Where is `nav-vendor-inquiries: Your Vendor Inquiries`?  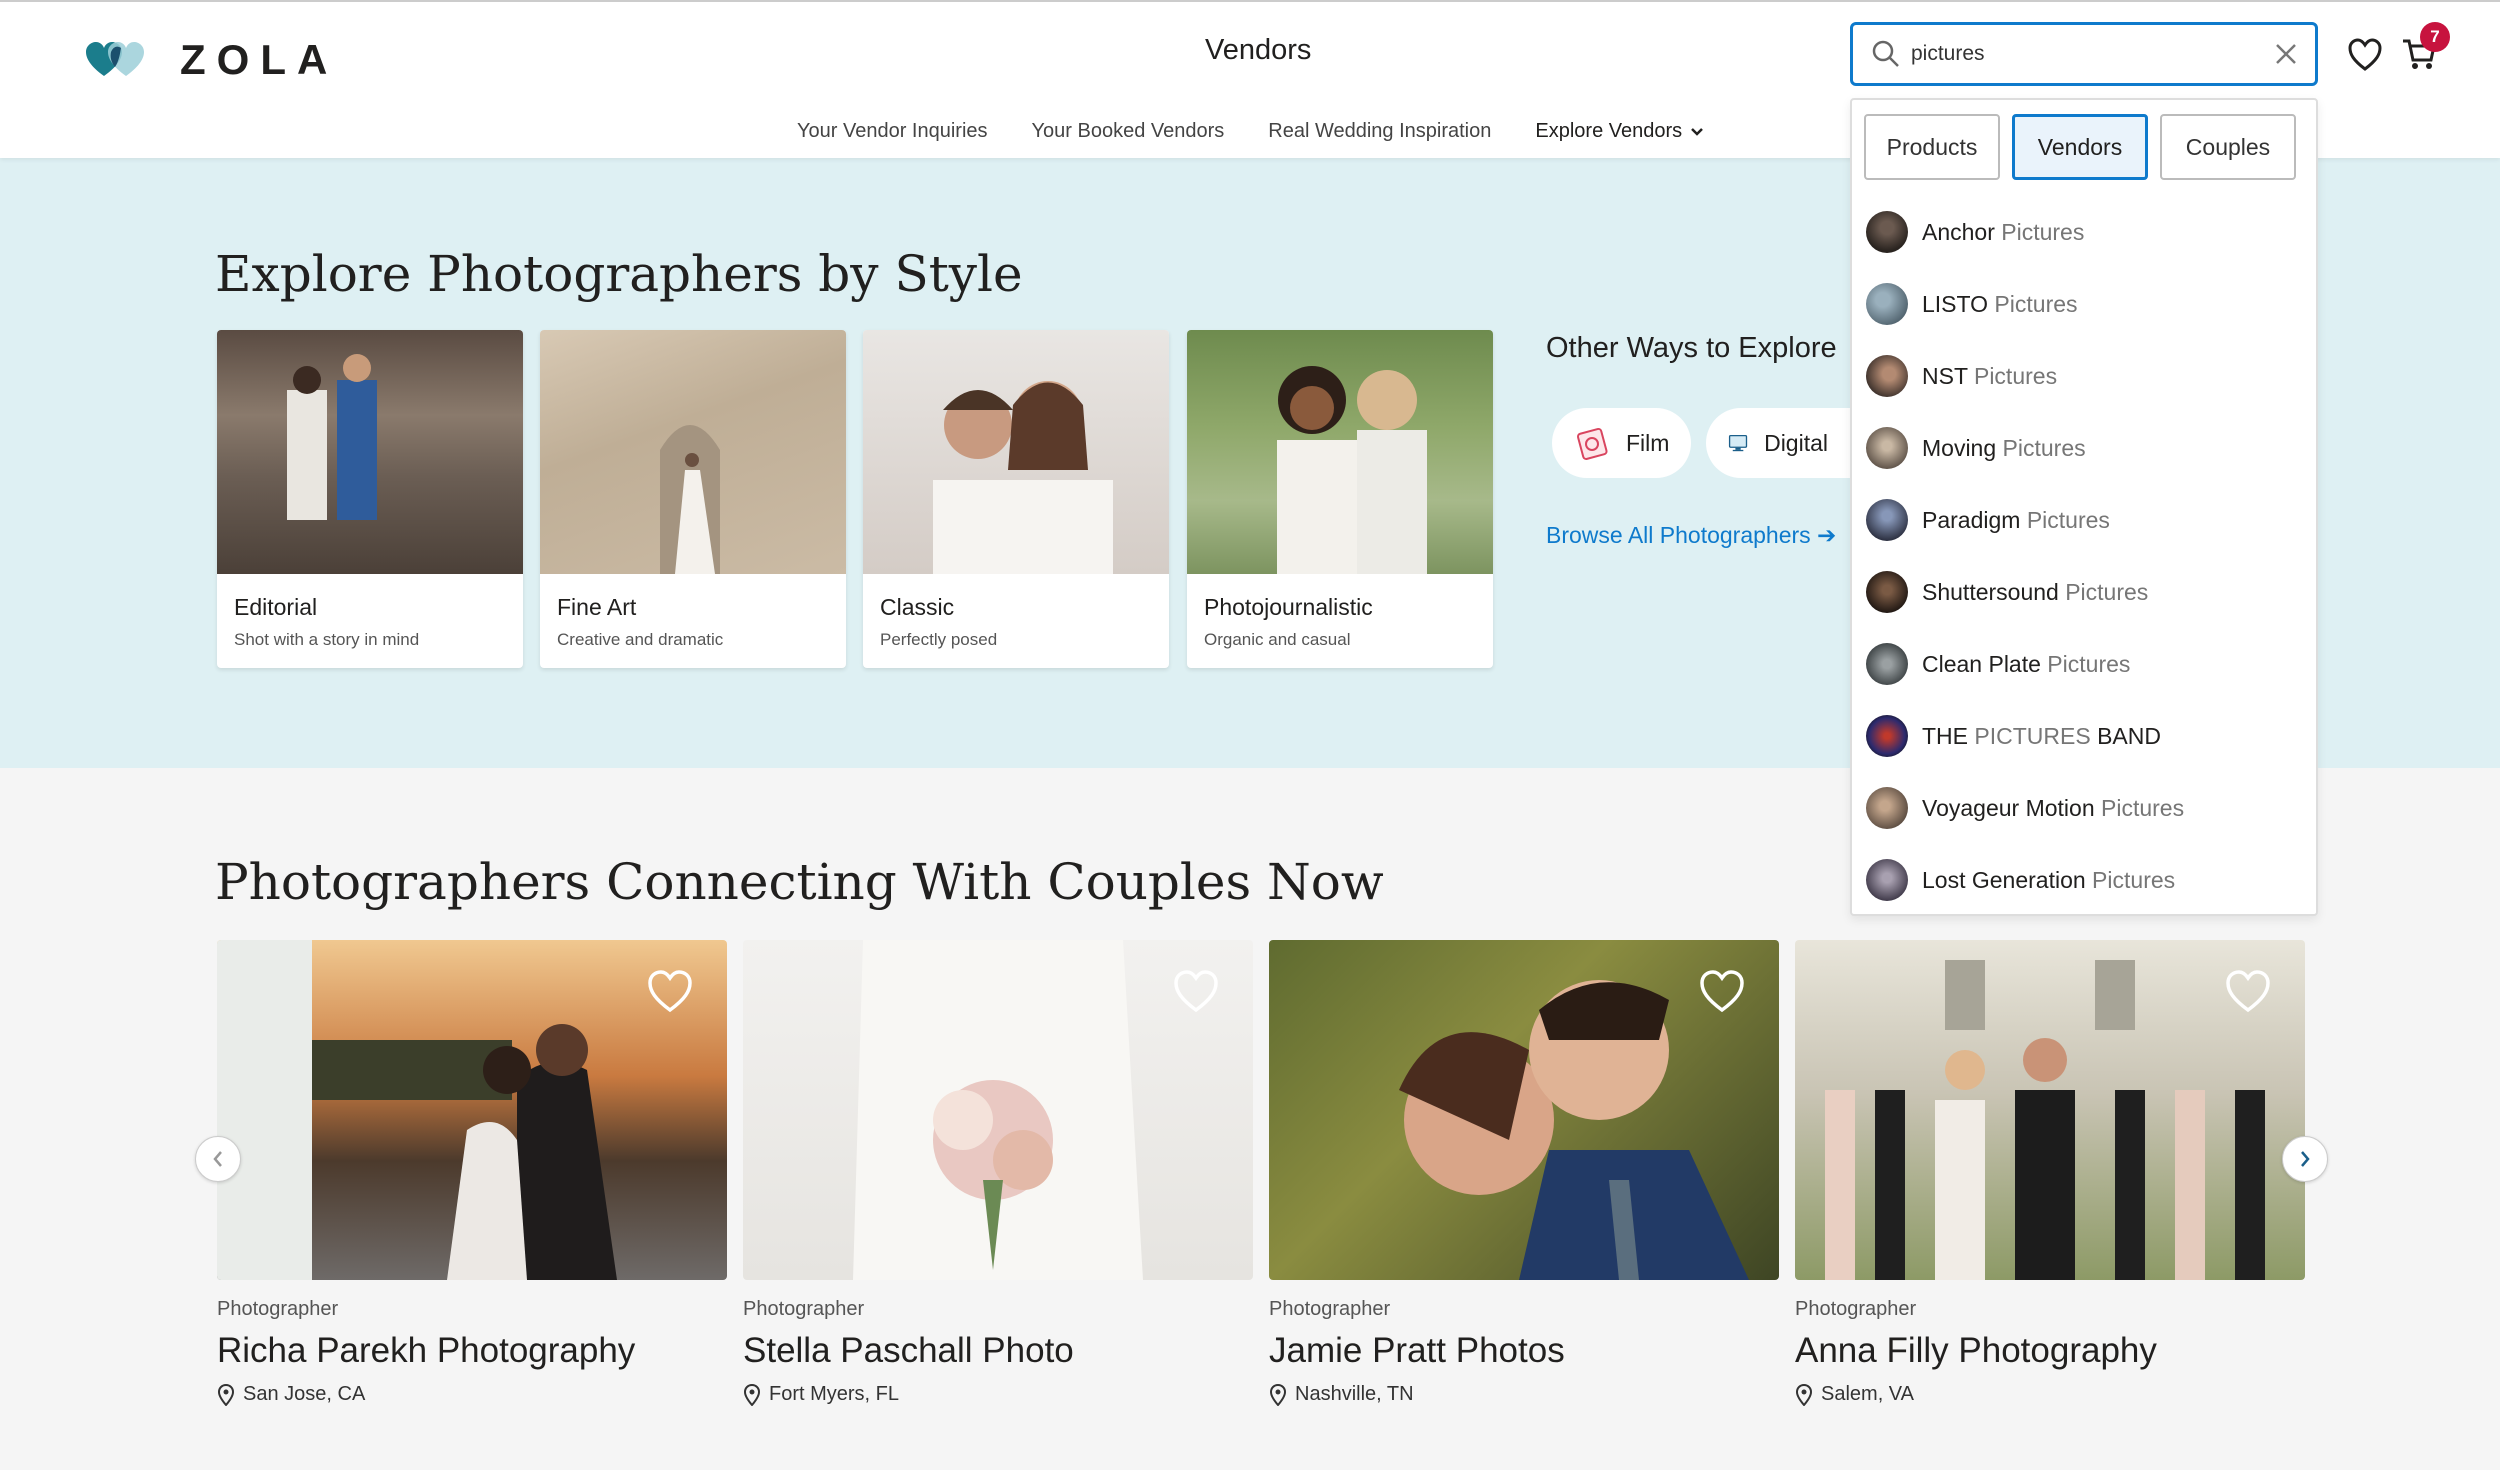 nav-vendor-inquiries: Your Vendor Inquiries is located at coordinates (892, 131).